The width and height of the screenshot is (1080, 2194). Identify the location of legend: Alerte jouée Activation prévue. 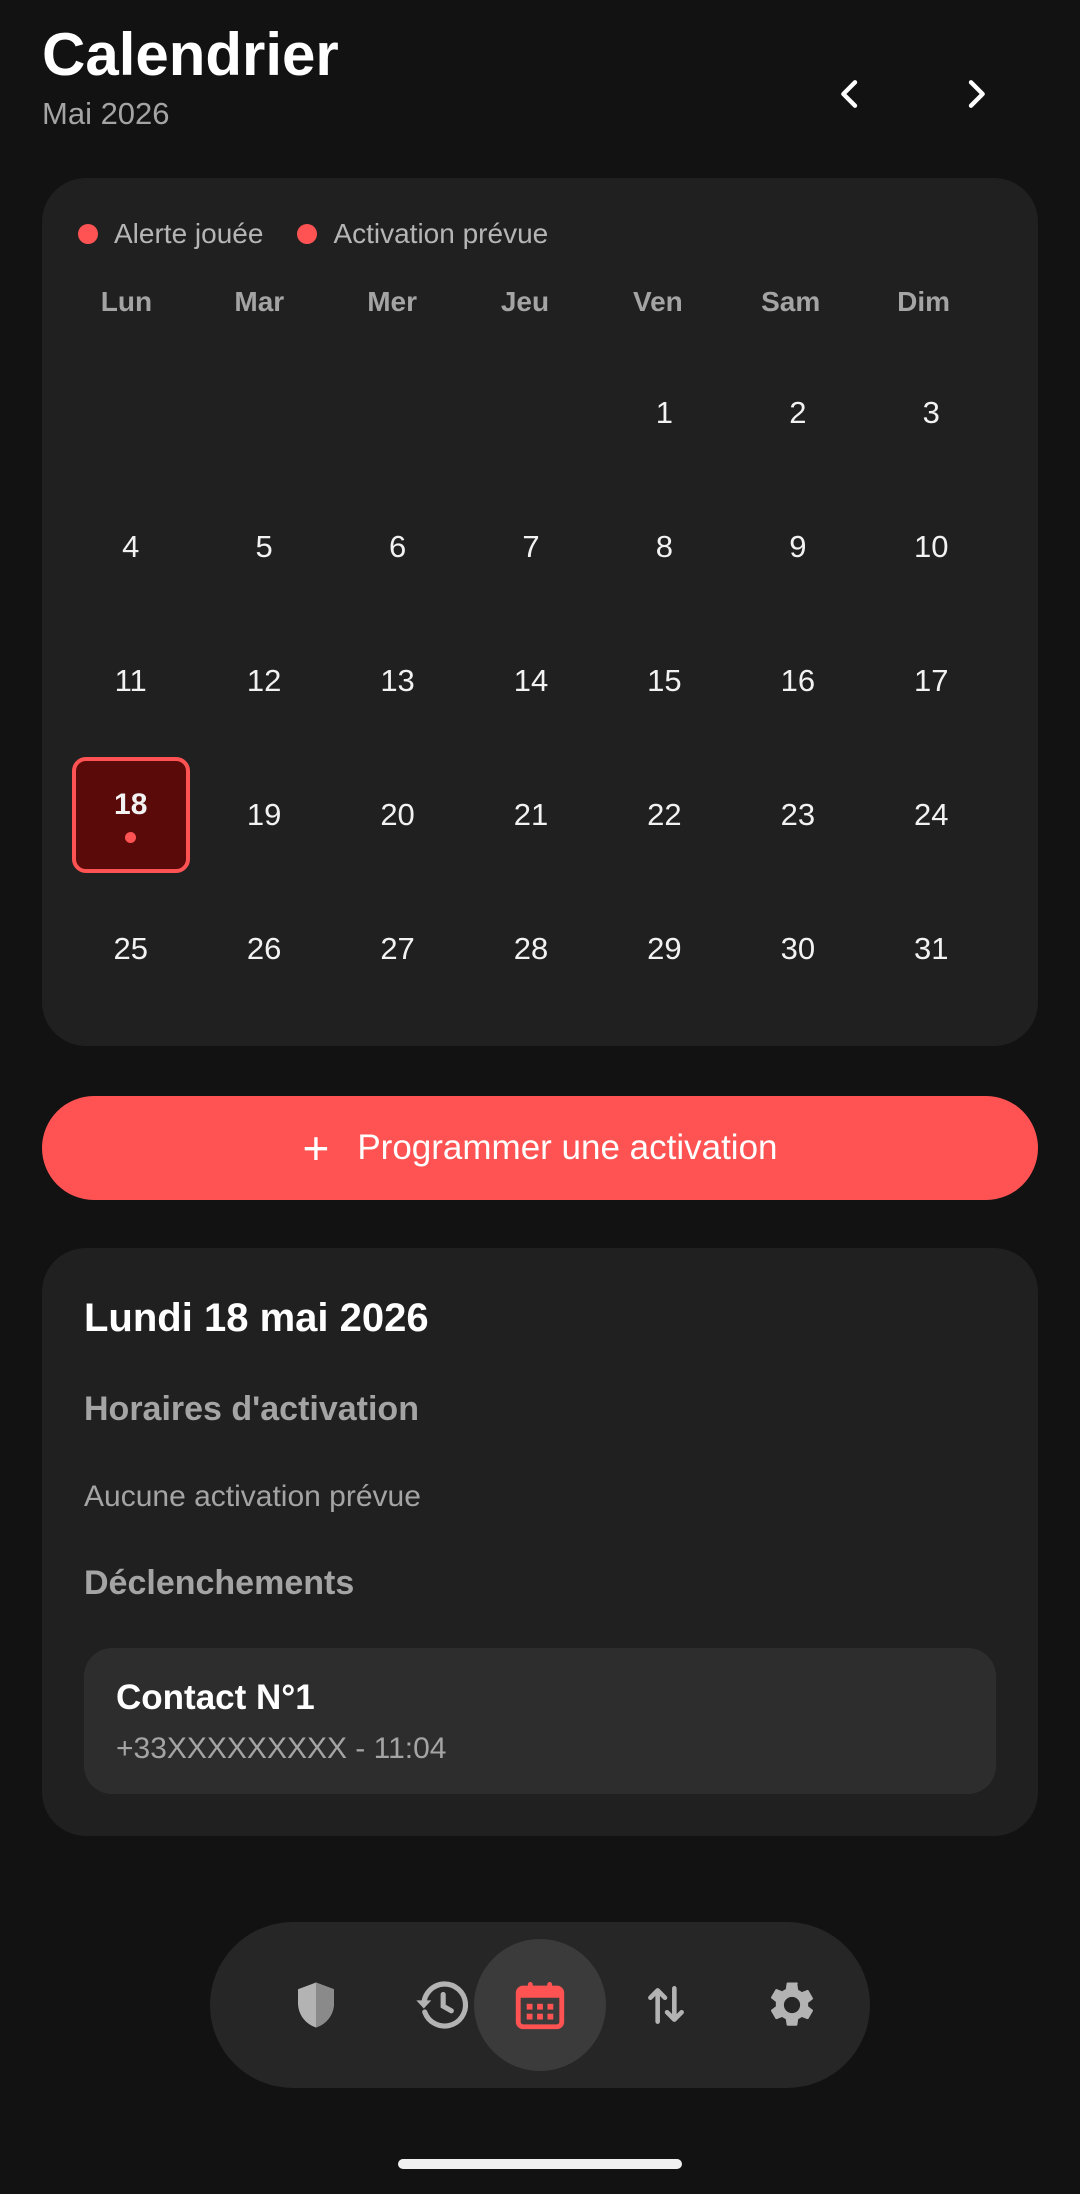
(330, 234).